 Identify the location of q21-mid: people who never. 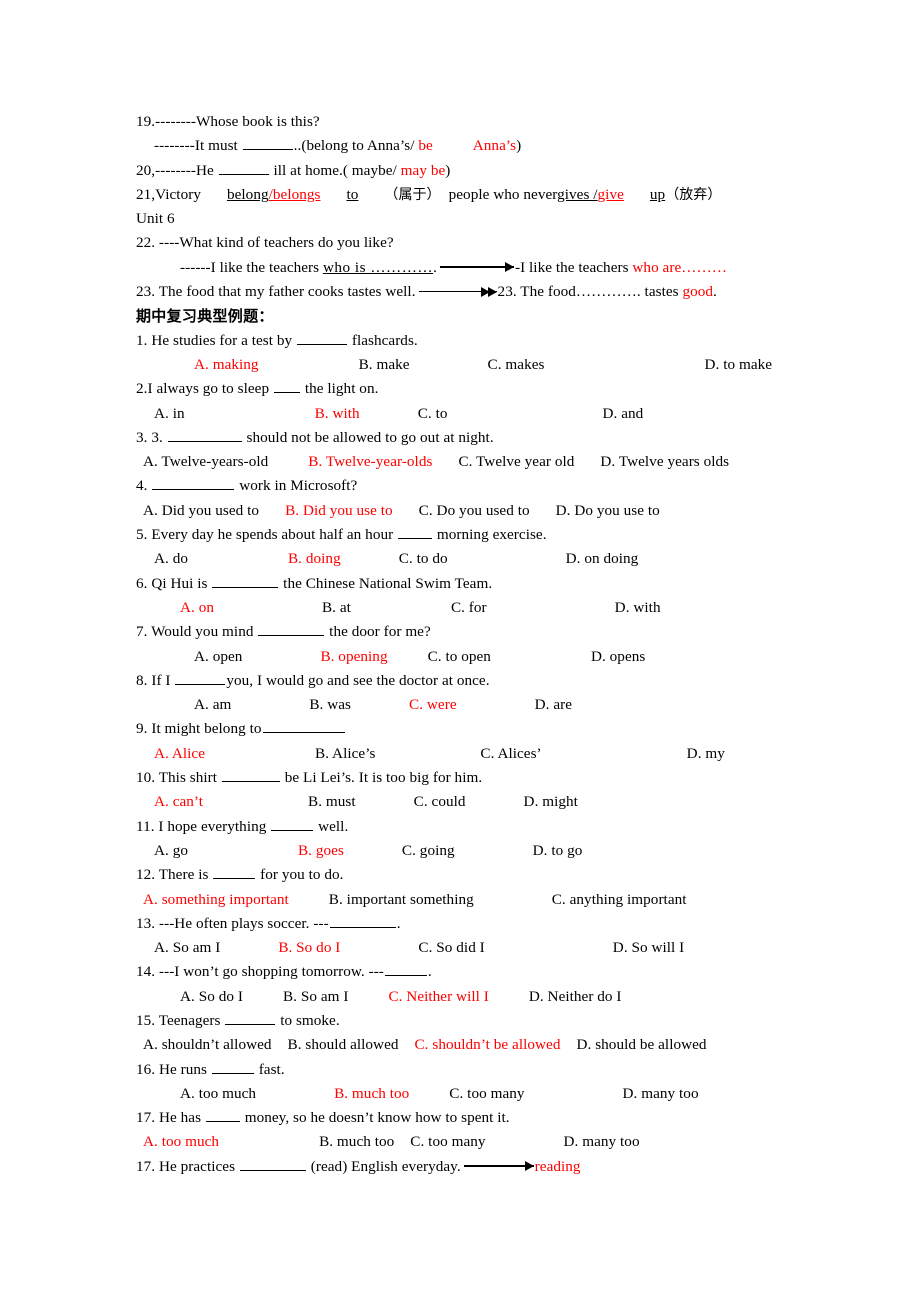
(503, 194).